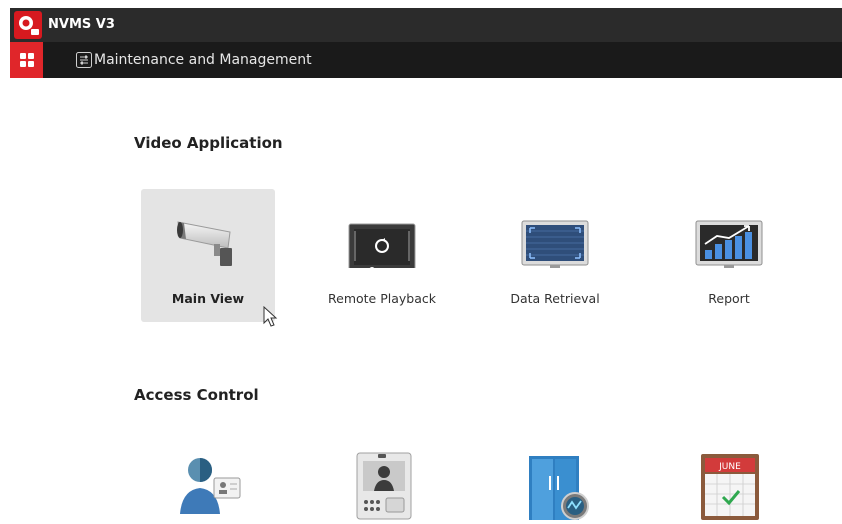 The width and height of the screenshot is (842, 524). I want to click on app-logo-icon, so click(28, 25).